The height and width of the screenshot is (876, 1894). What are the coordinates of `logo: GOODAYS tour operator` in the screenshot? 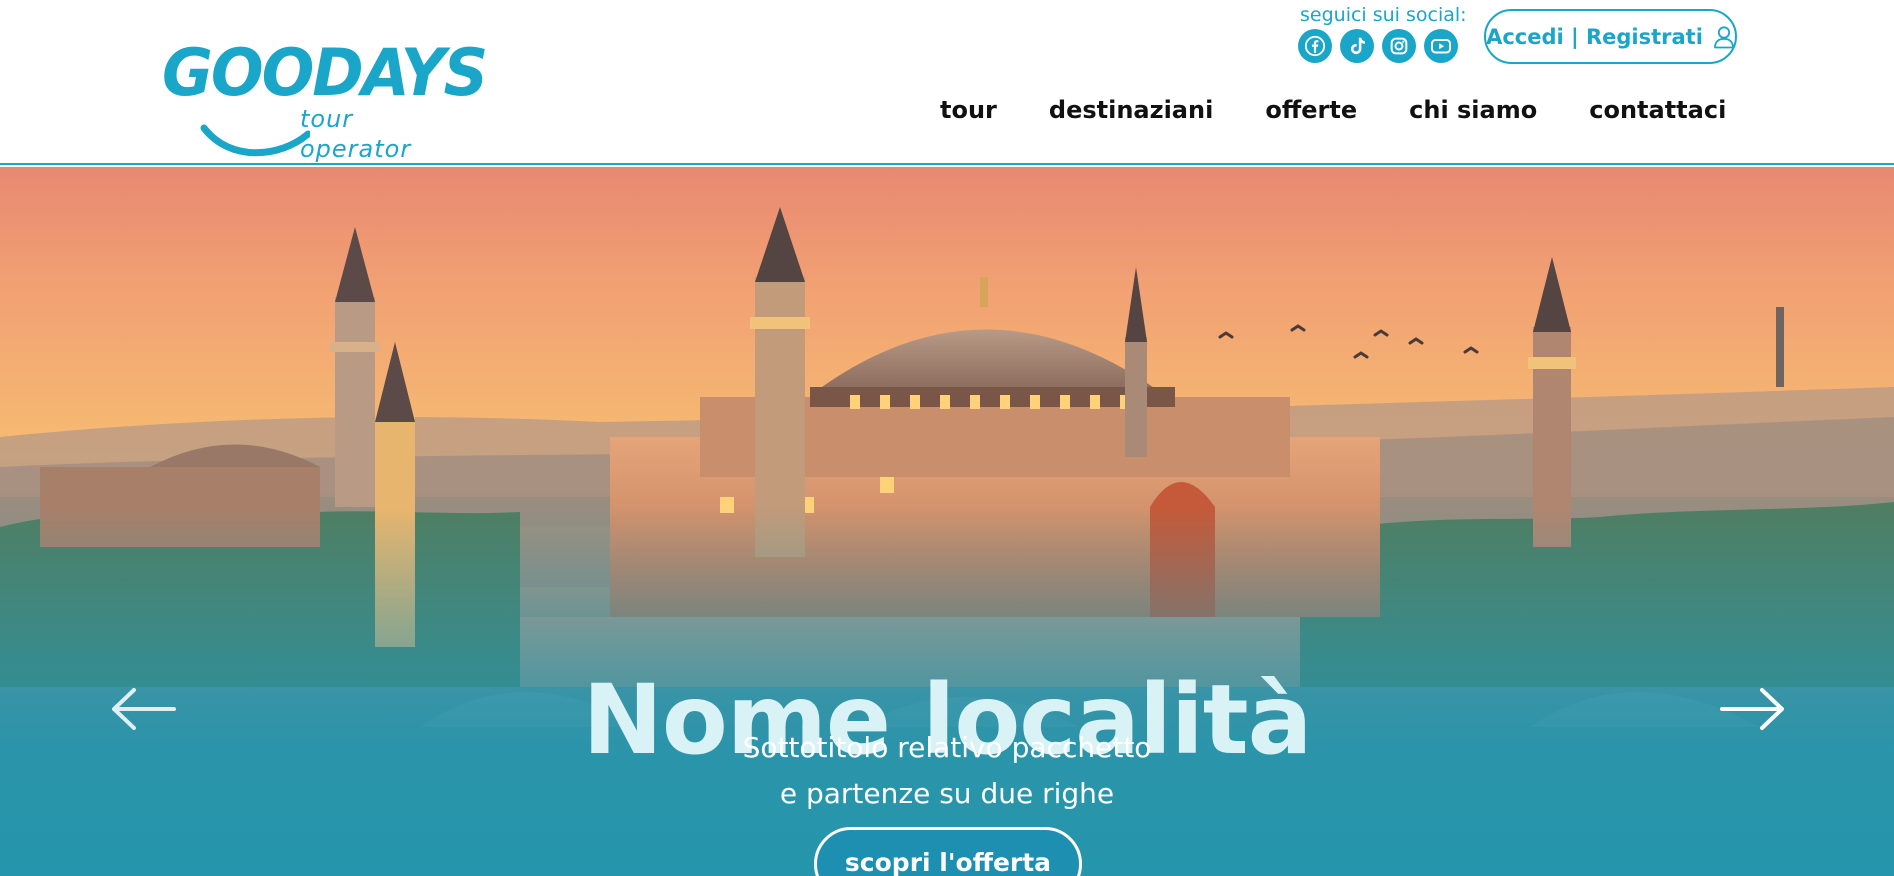 It's located at (324, 99).